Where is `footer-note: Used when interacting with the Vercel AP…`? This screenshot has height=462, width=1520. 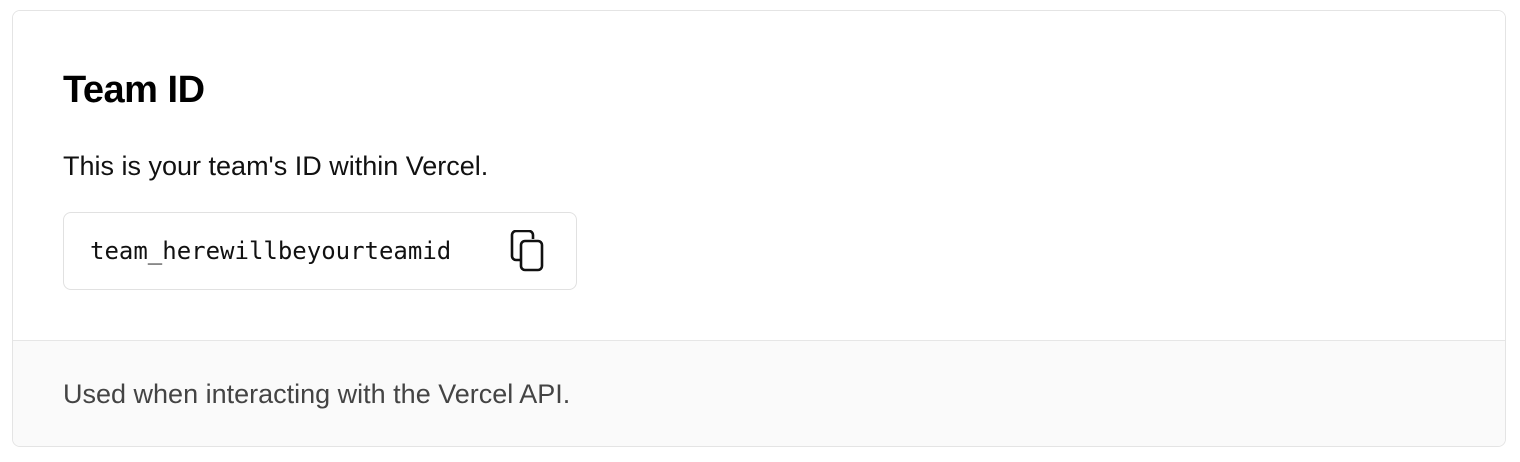
footer-note: Used when interacting with the Vercel AP… is located at coordinates (317, 394).